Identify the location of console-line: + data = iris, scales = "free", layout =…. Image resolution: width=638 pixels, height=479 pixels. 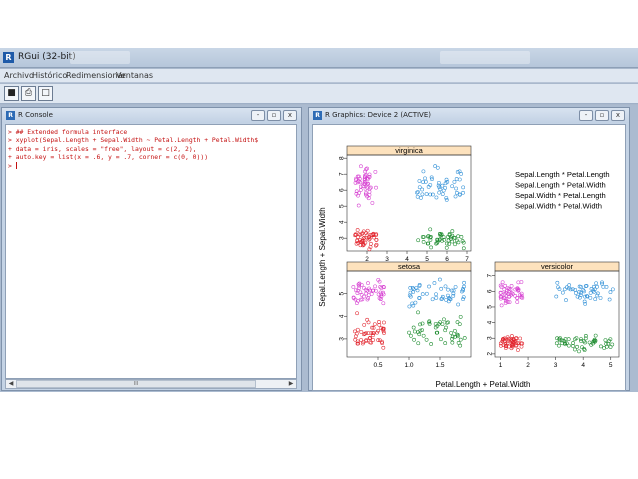
(102, 148).